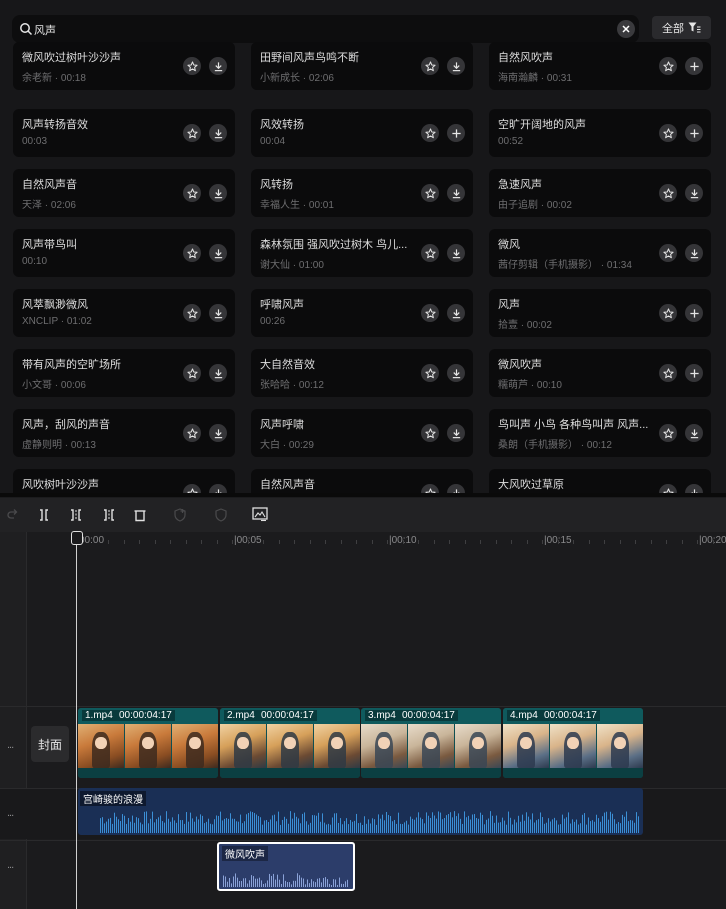 This screenshot has height=909, width=726. What do you see at coordinates (681, 27) in the screenshot?
I see `filter-button: 全部` at bounding box center [681, 27].